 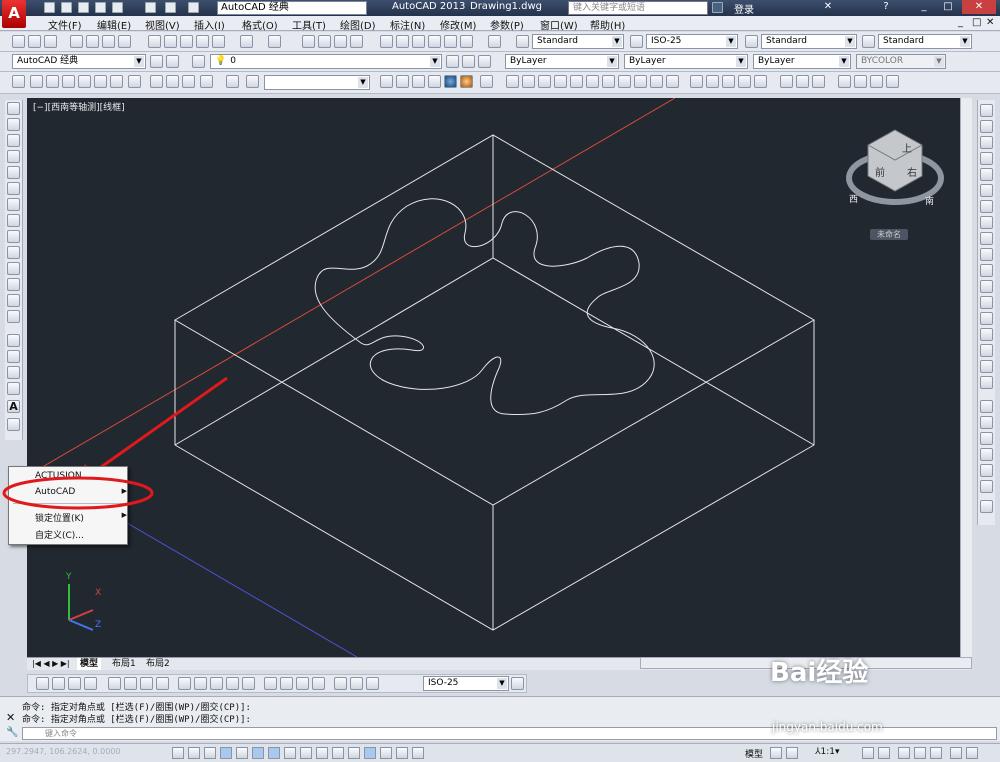 What do you see at coordinates (13, 406) in the screenshot?
I see `mtext-icon: A` at bounding box center [13, 406].